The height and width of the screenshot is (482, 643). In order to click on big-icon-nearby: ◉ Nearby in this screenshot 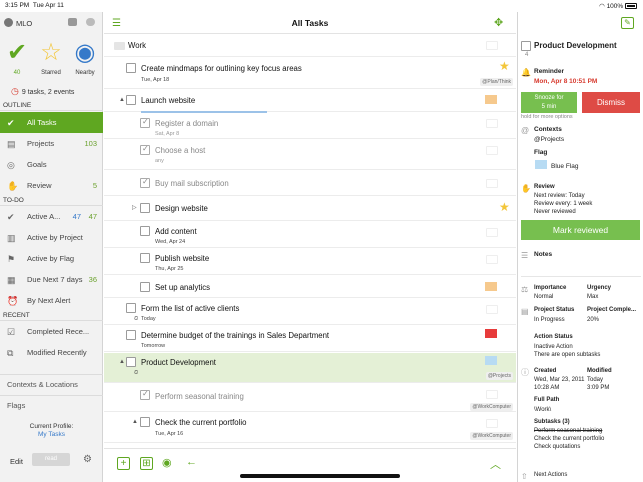, I will do `click(85, 57)`.